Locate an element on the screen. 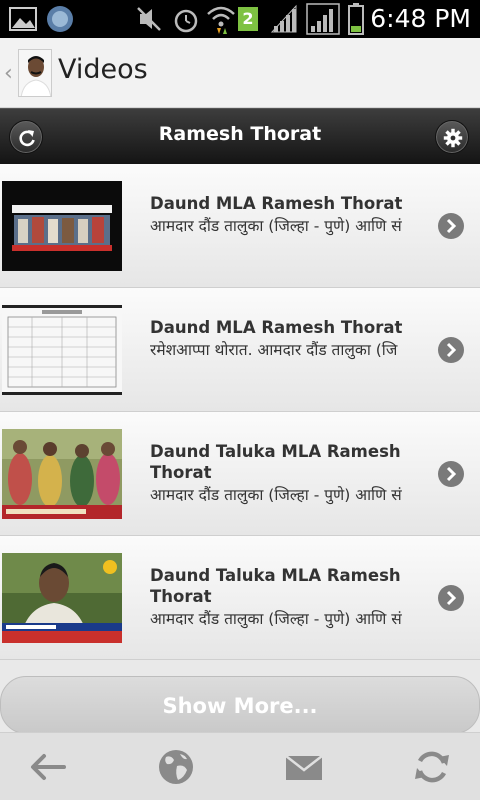  profile-avatar is located at coordinates (35, 73).